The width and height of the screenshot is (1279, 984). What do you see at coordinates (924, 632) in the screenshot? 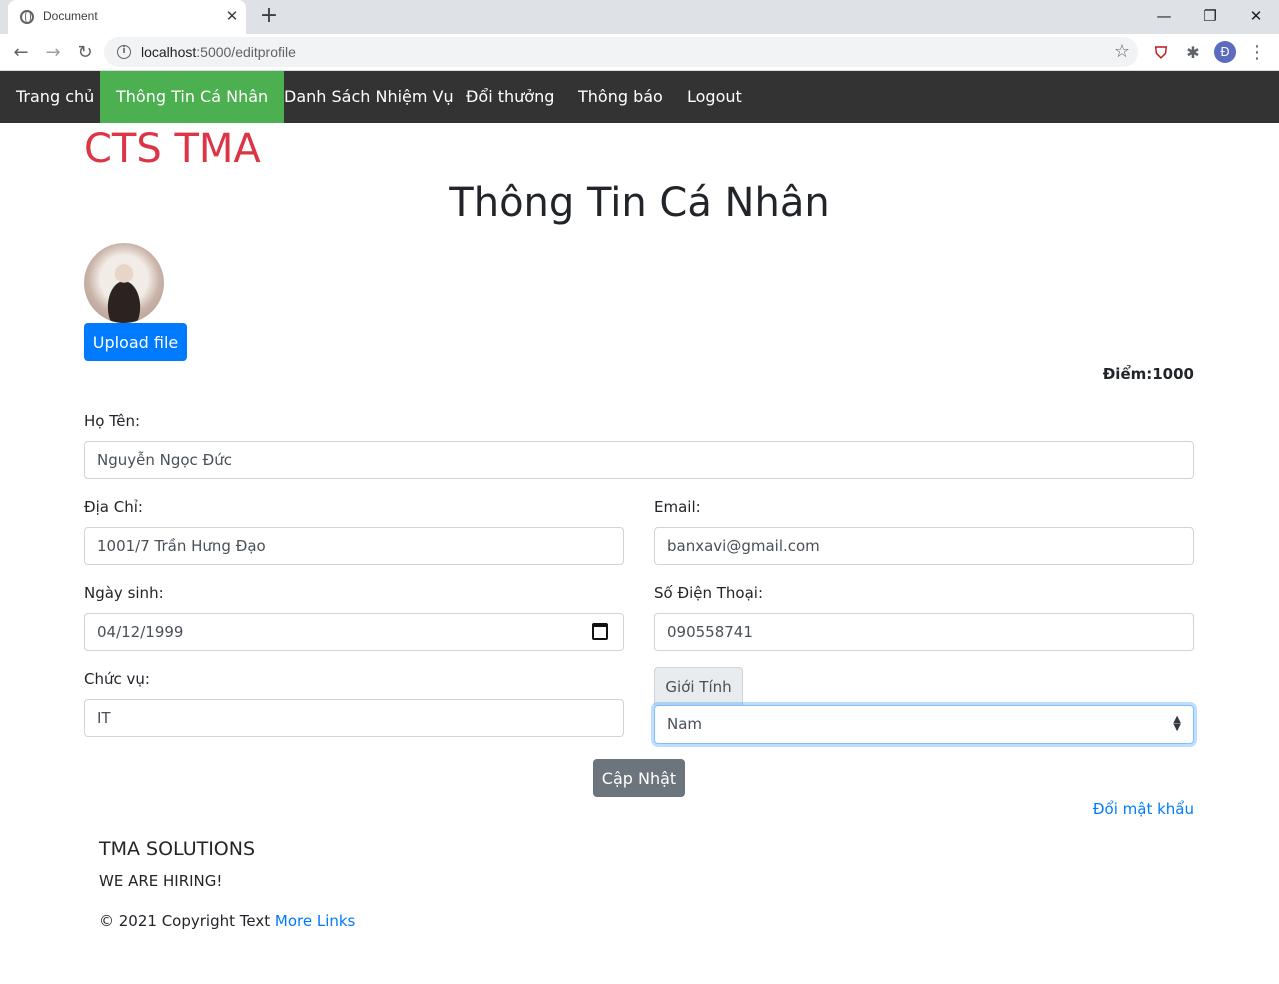
I see `phone-field: 090558741` at bounding box center [924, 632].